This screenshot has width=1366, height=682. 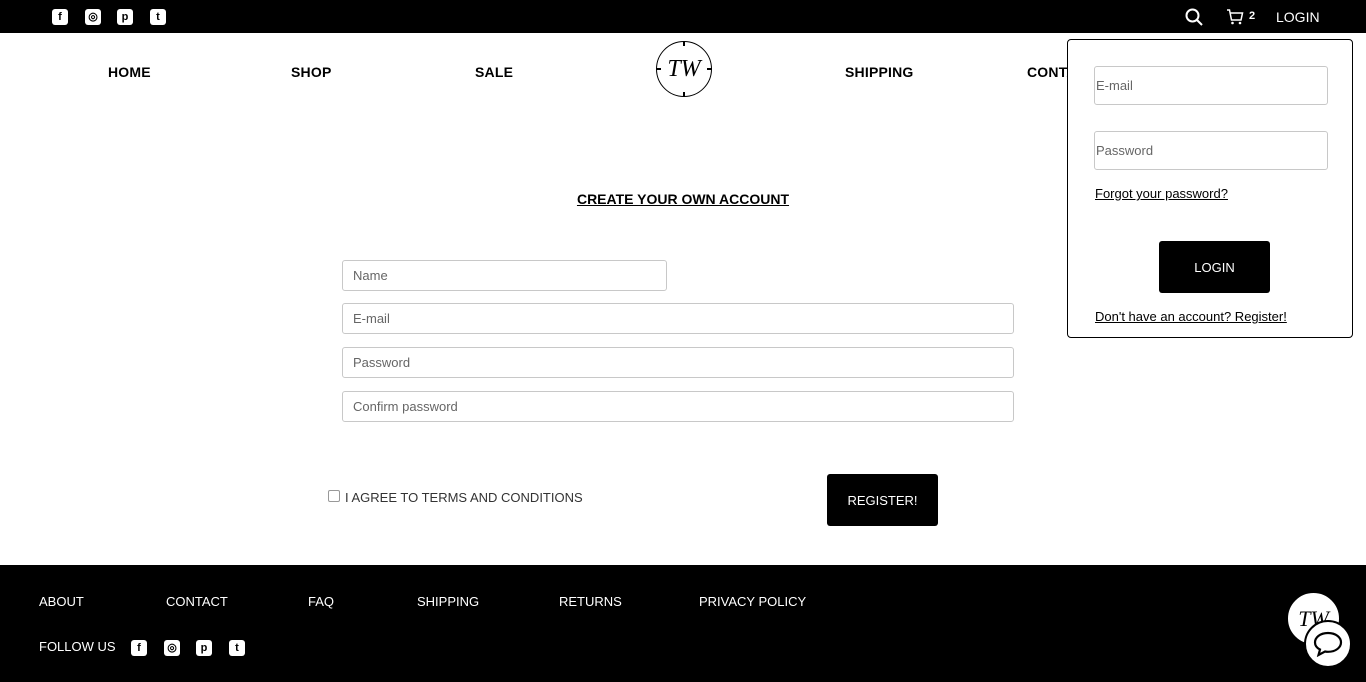 What do you see at coordinates (678, 318) in the screenshot?
I see `email-input` at bounding box center [678, 318].